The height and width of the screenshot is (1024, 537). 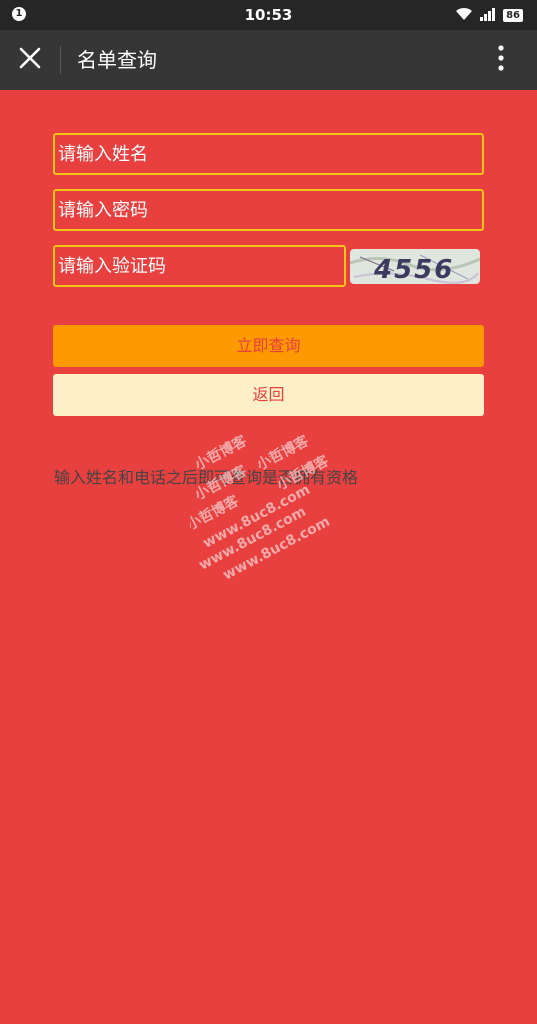 What do you see at coordinates (117, 60) in the screenshot?
I see `page-title: 名单查询` at bounding box center [117, 60].